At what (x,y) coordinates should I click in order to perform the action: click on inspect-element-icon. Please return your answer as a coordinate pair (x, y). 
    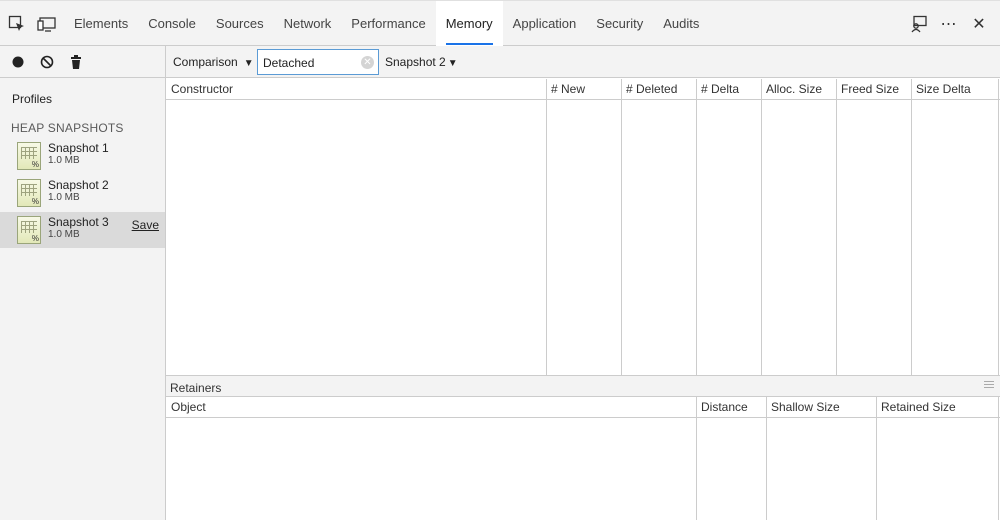
    Looking at the image, I should click on (17, 24).